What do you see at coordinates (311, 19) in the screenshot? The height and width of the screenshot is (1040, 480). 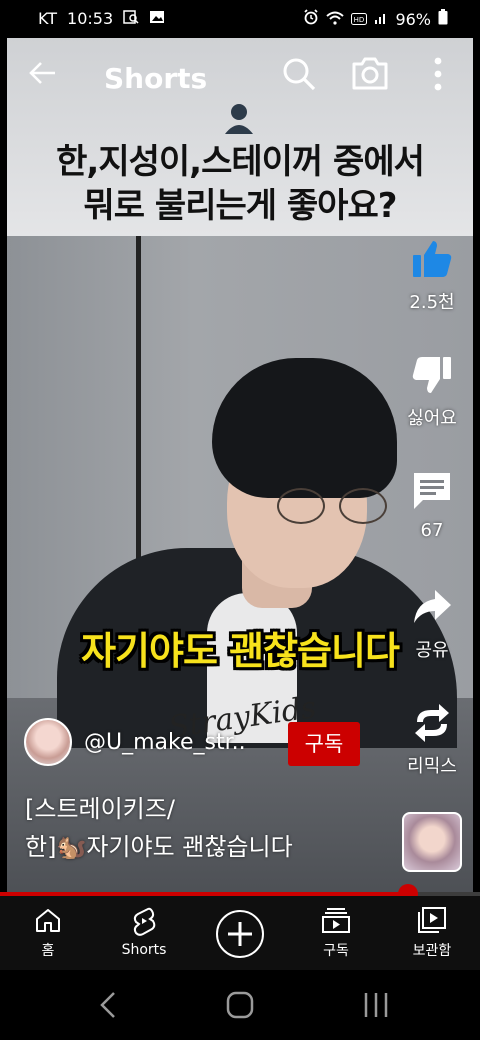 I see `alarm-icon` at bounding box center [311, 19].